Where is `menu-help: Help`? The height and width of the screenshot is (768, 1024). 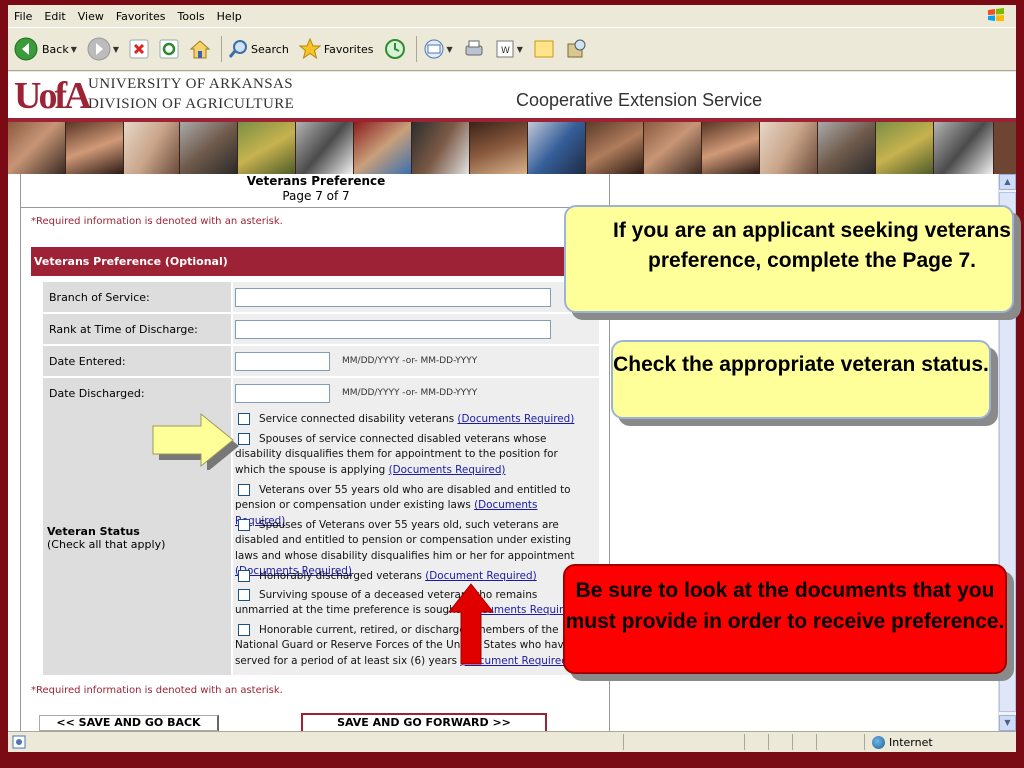 menu-help: Help is located at coordinates (229, 16).